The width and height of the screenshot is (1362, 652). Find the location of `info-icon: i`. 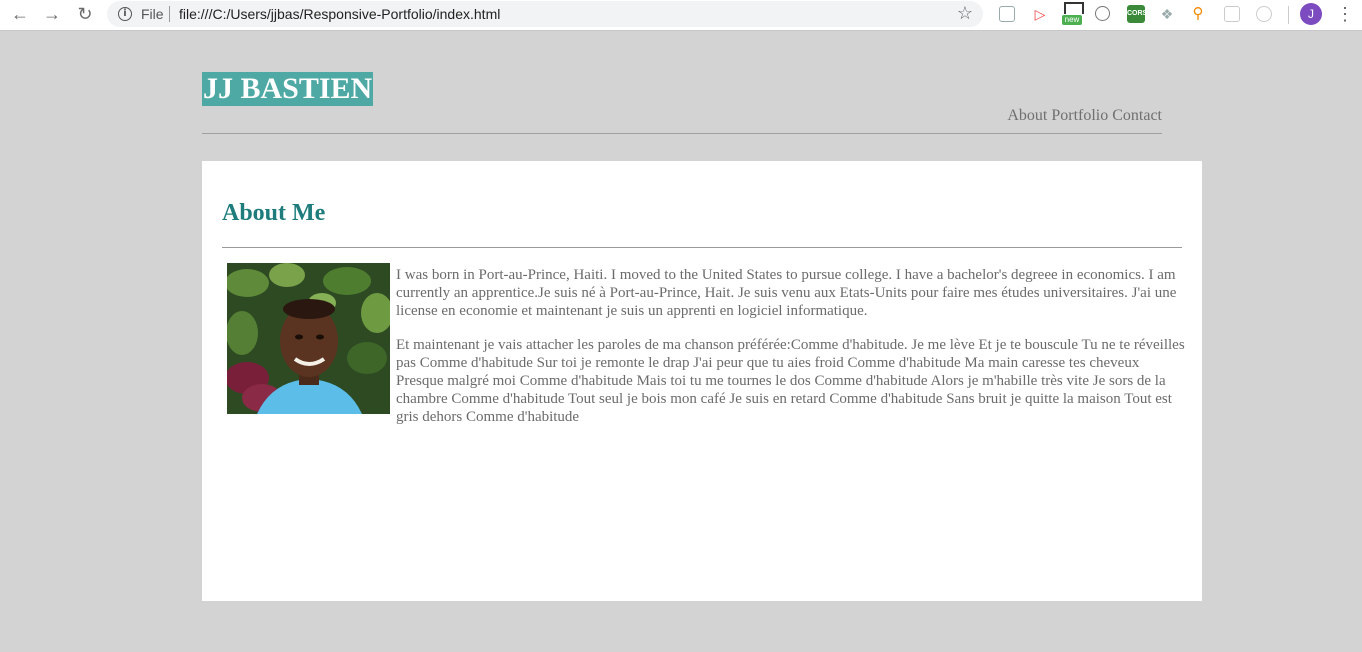

info-icon: i is located at coordinates (125, 14).